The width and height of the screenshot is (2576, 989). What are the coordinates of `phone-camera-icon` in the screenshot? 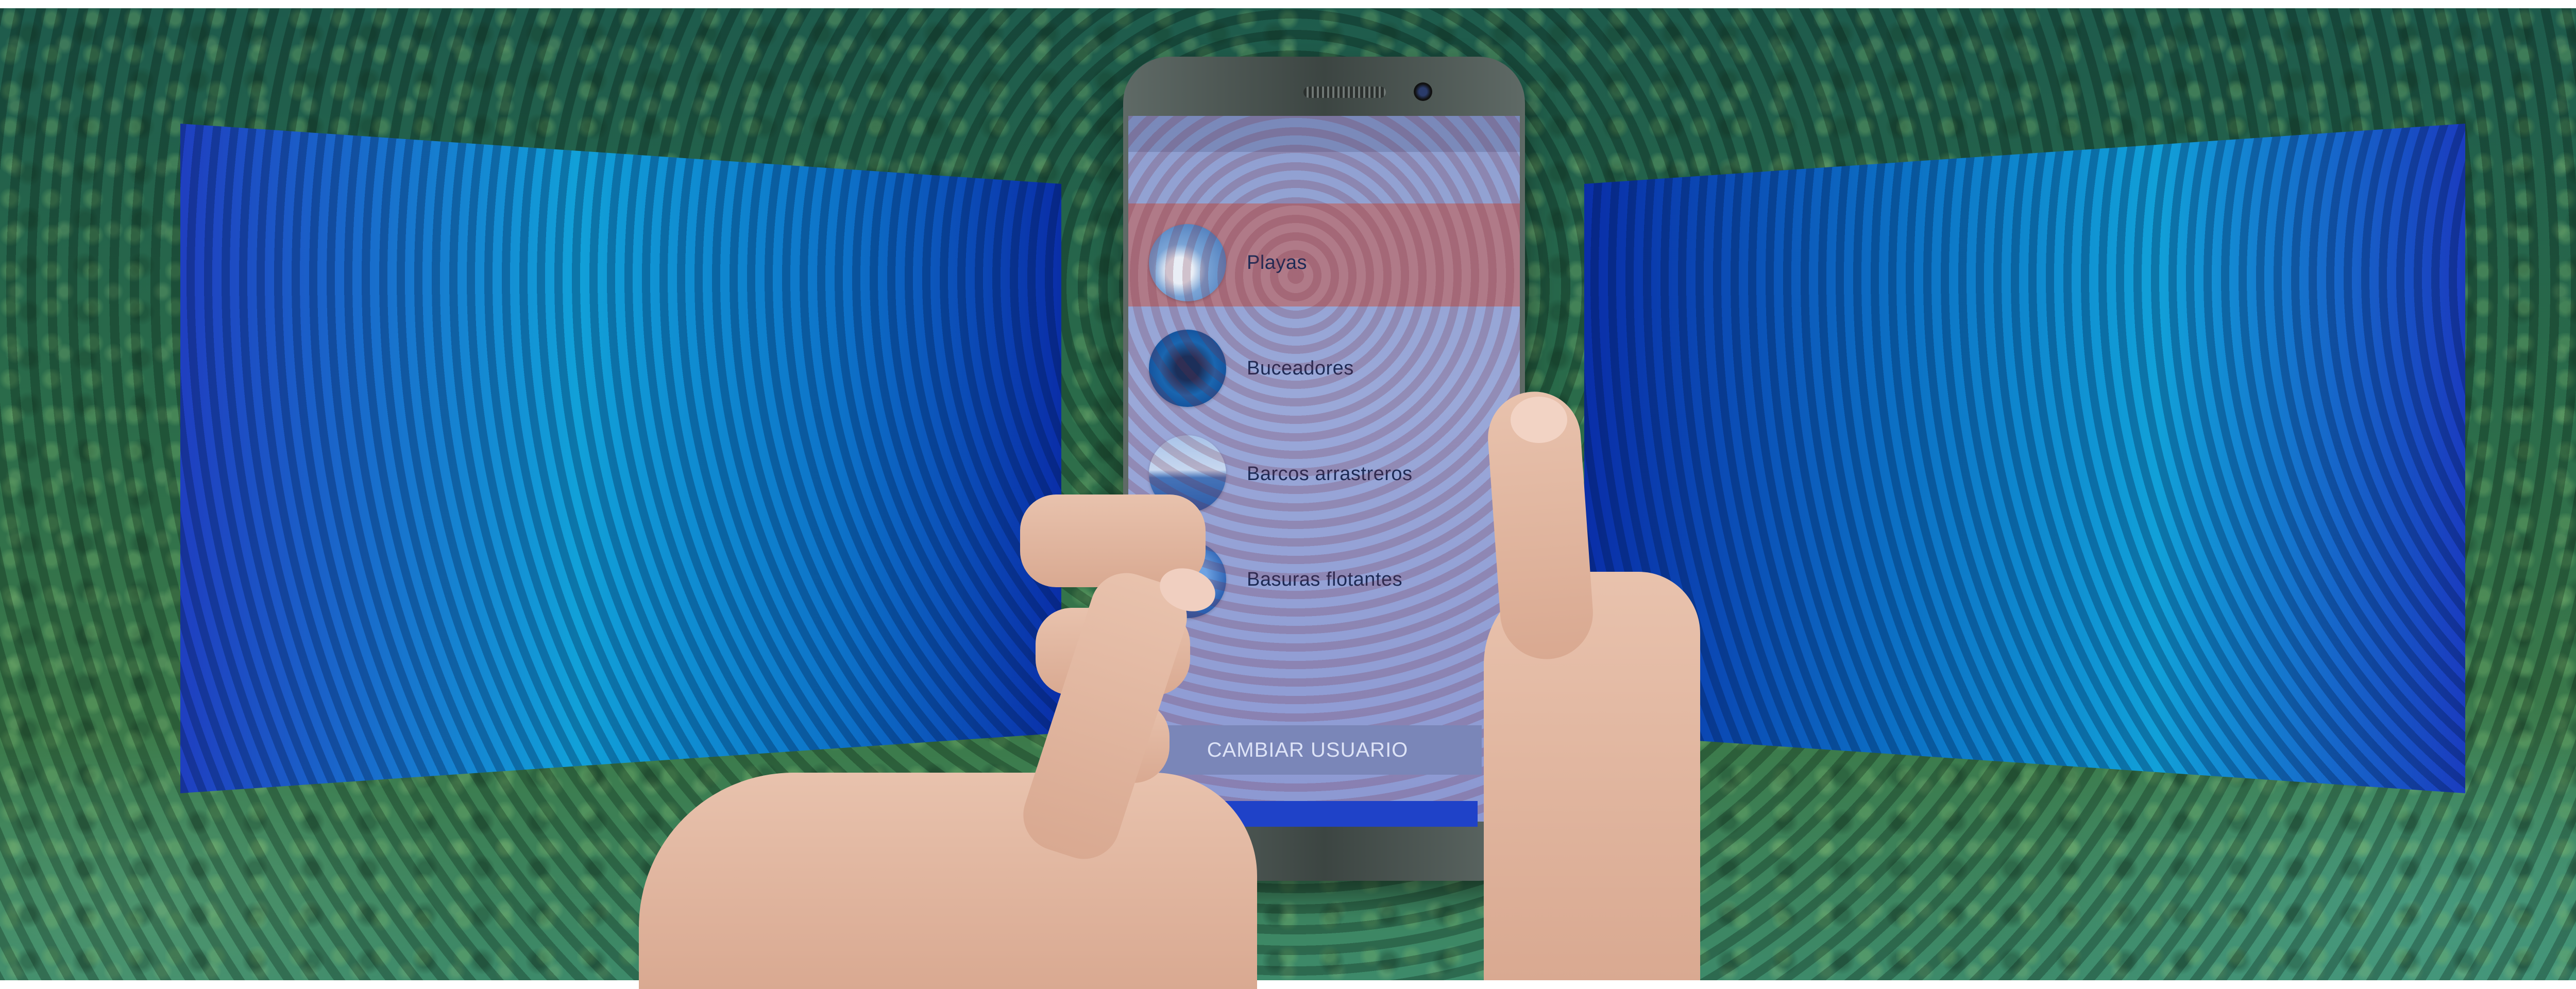 It's located at (1423, 91).